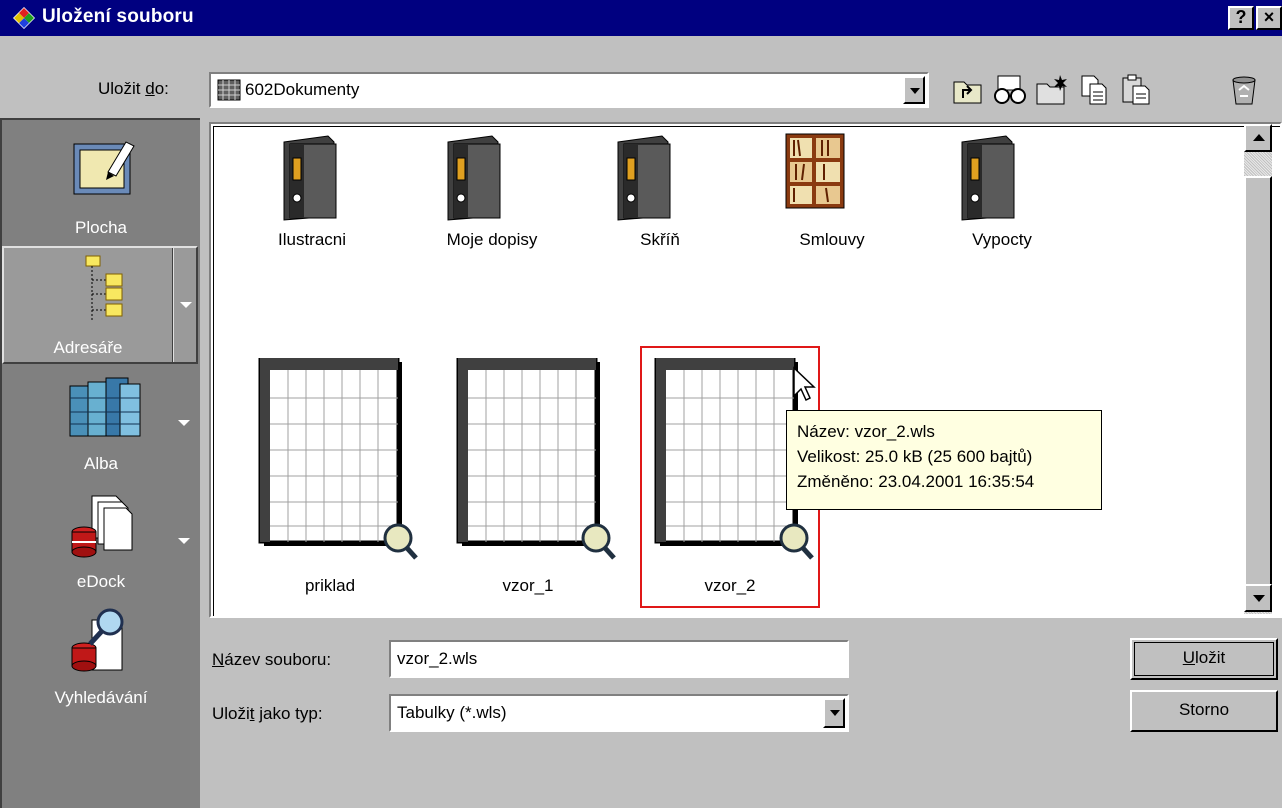 Image resolution: width=1282 pixels, height=808 pixels. What do you see at coordinates (1204, 711) in the screenshot?
I see `cancel-button: Storno` at bounding box center [1204, 711].